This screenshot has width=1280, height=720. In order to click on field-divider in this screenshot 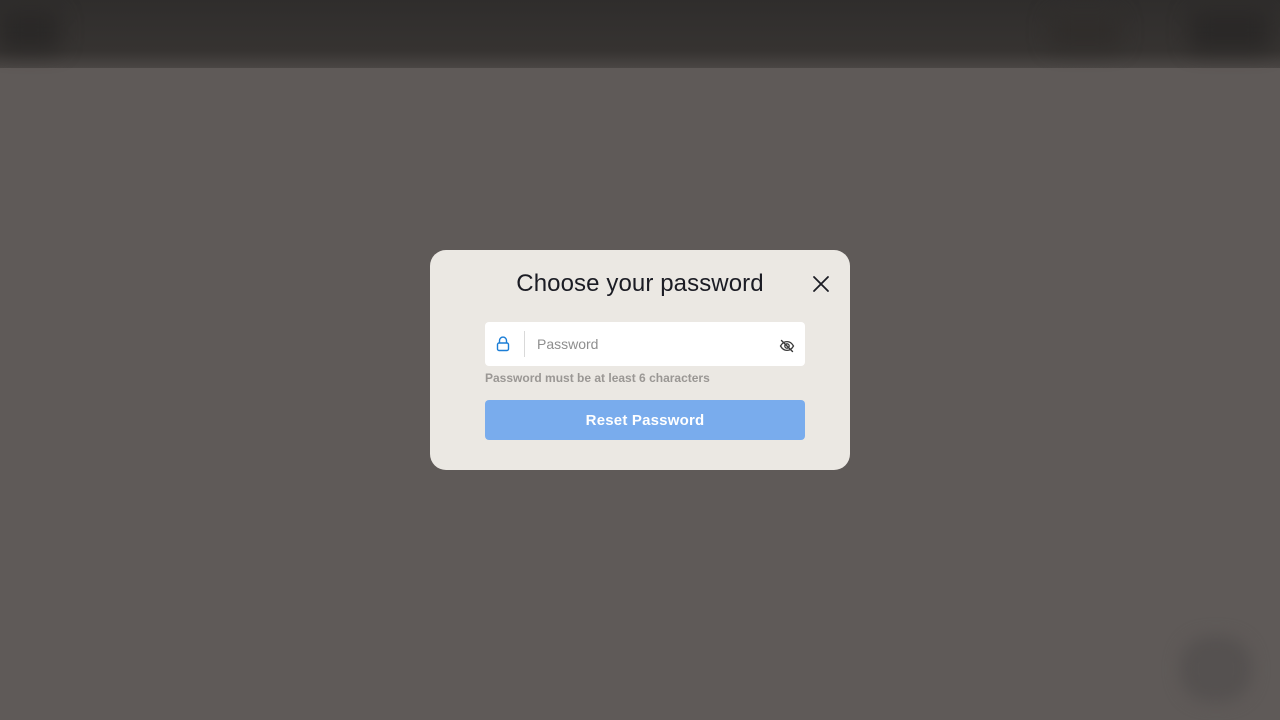, I will do `click(524, 344)`.